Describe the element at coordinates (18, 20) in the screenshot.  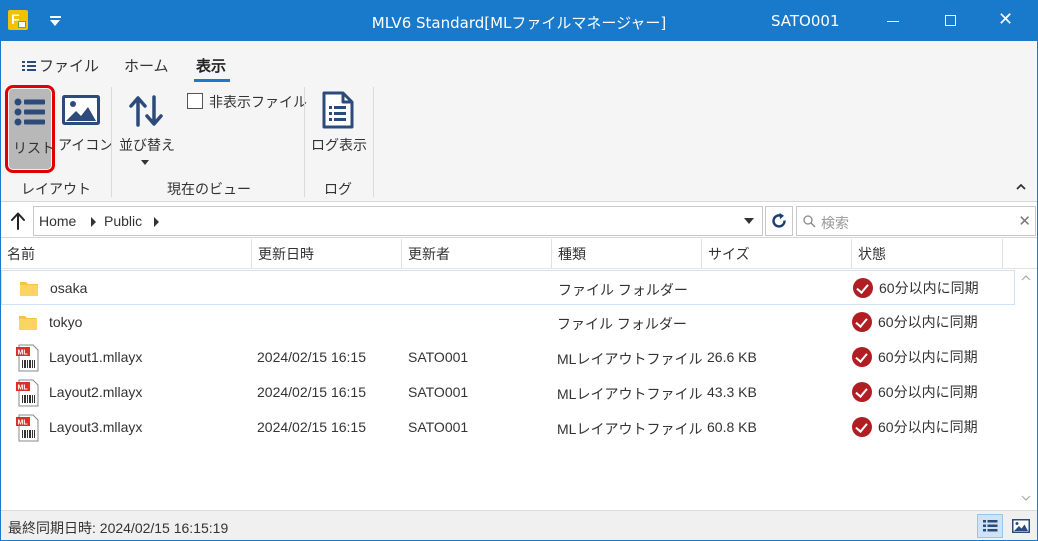
I see `app-logo-icon: F` at that location.